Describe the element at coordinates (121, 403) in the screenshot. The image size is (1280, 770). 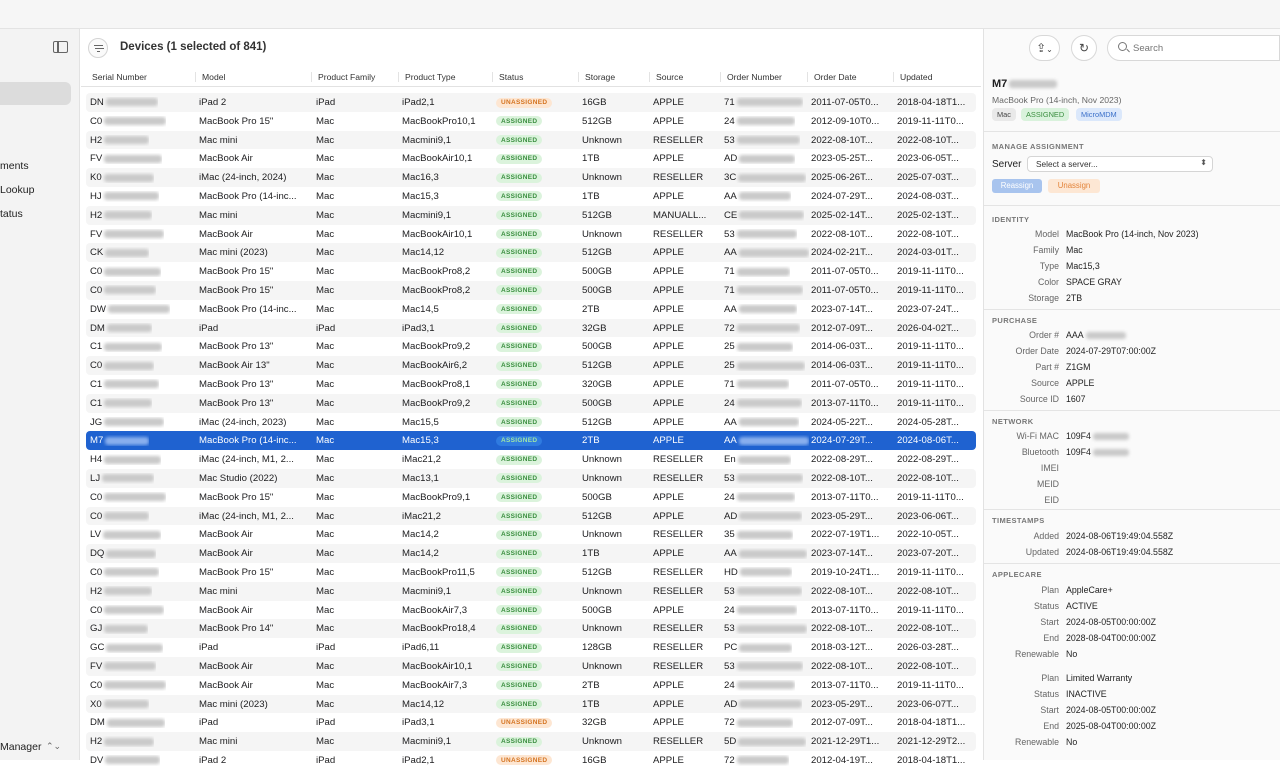
I see `cell-serial: C1` at that location.